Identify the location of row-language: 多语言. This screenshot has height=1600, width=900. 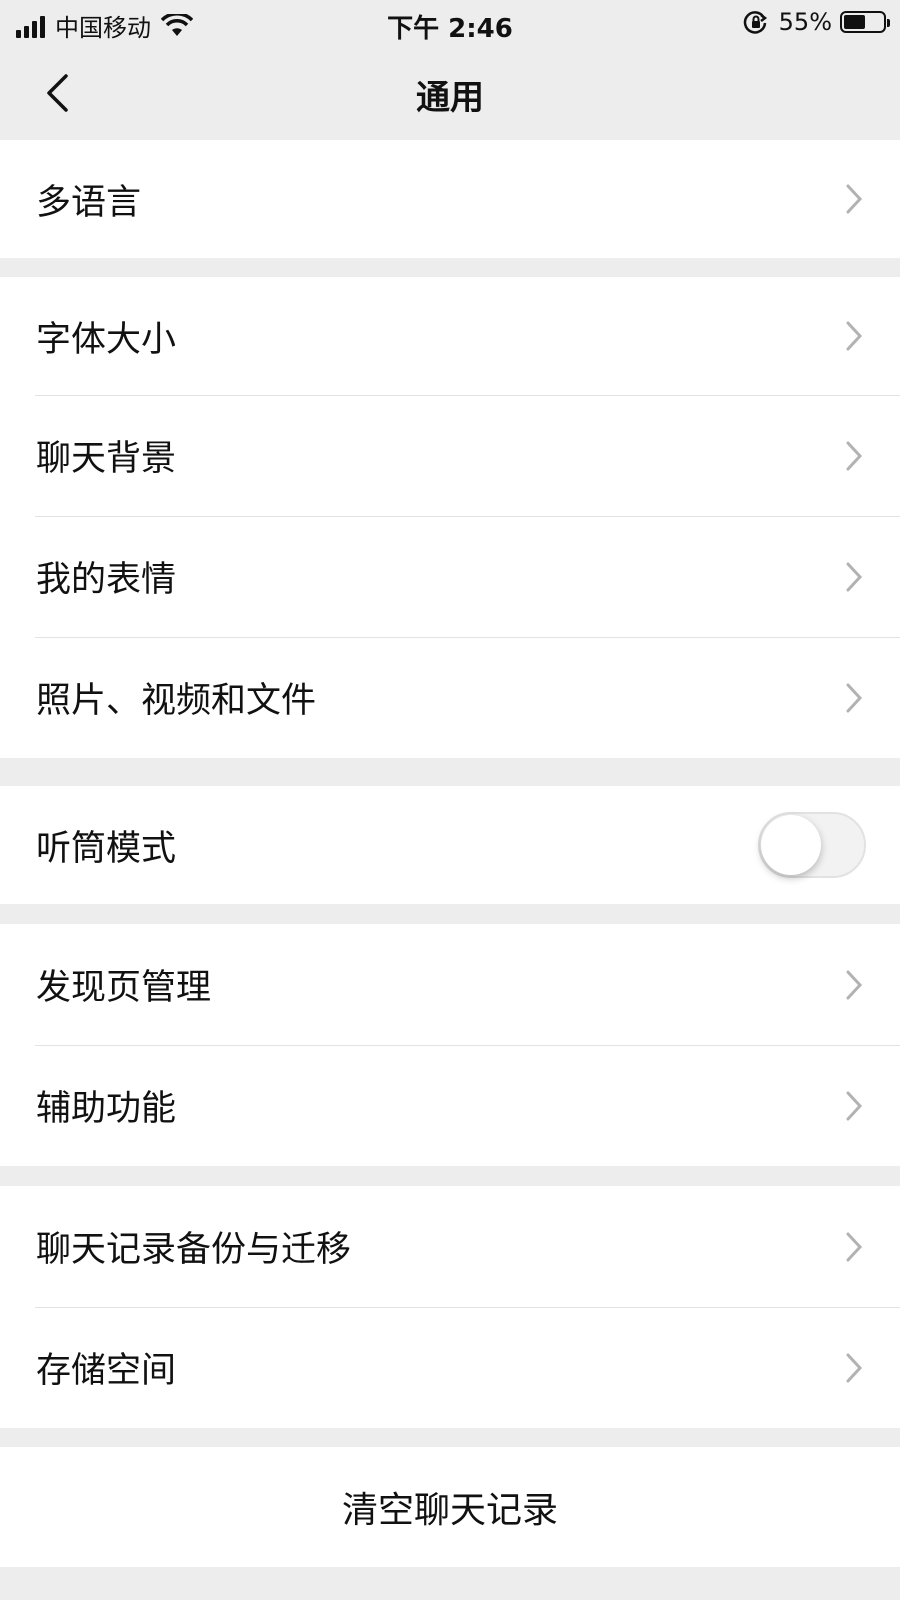
(450, 199).